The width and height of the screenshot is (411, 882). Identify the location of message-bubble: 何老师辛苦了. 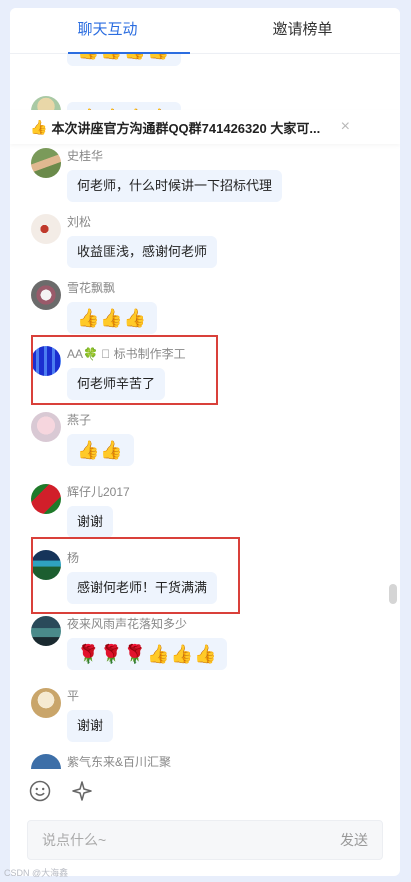
(116, 384).